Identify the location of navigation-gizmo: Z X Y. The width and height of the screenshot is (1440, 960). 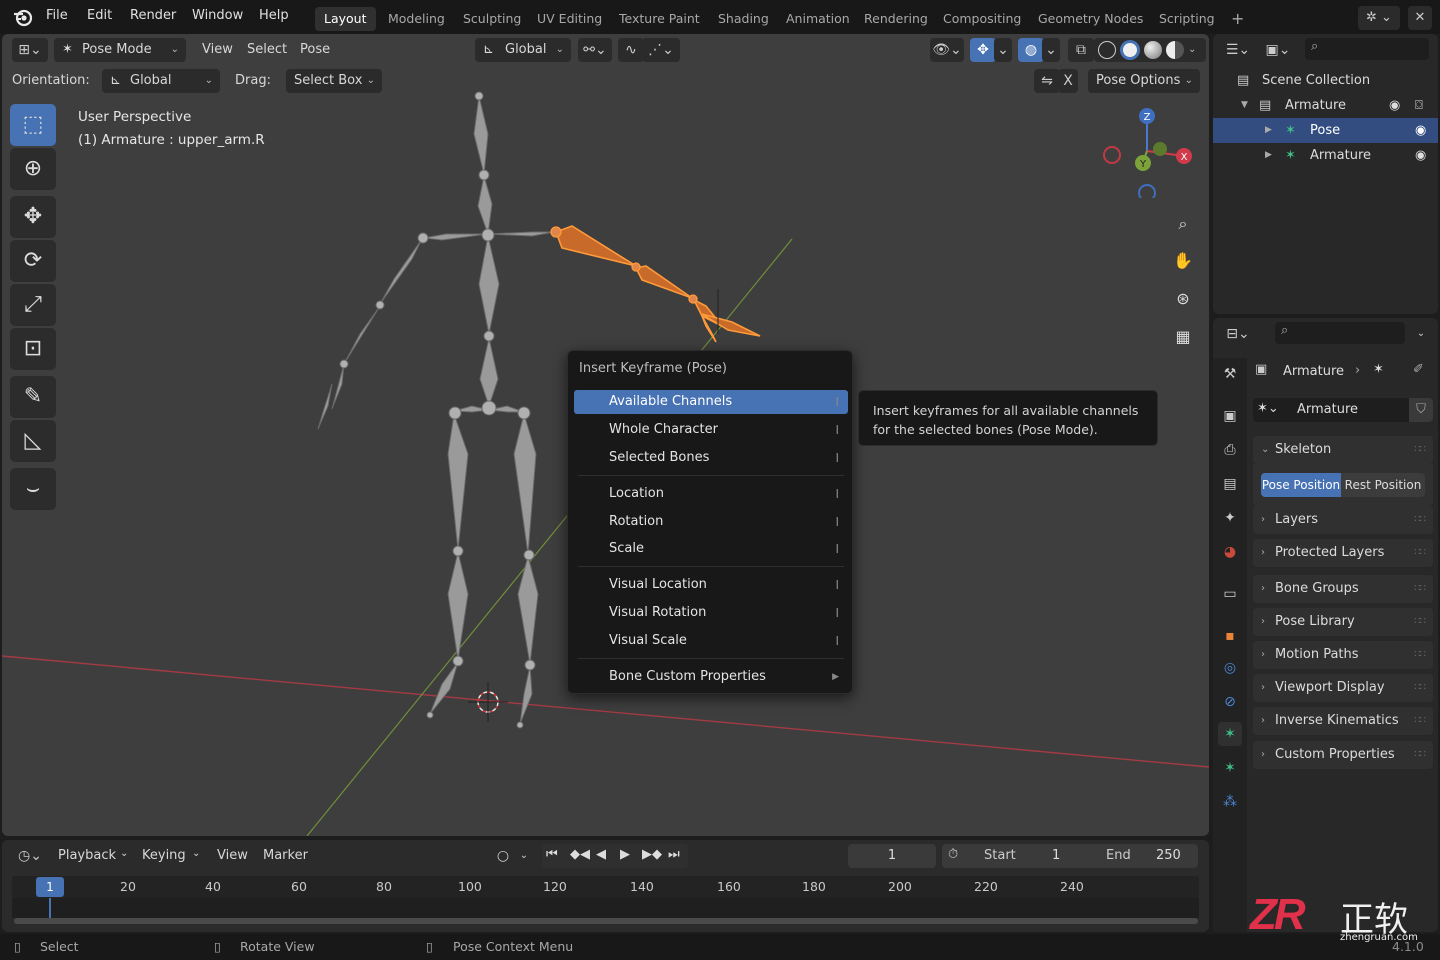
(1149, 151).